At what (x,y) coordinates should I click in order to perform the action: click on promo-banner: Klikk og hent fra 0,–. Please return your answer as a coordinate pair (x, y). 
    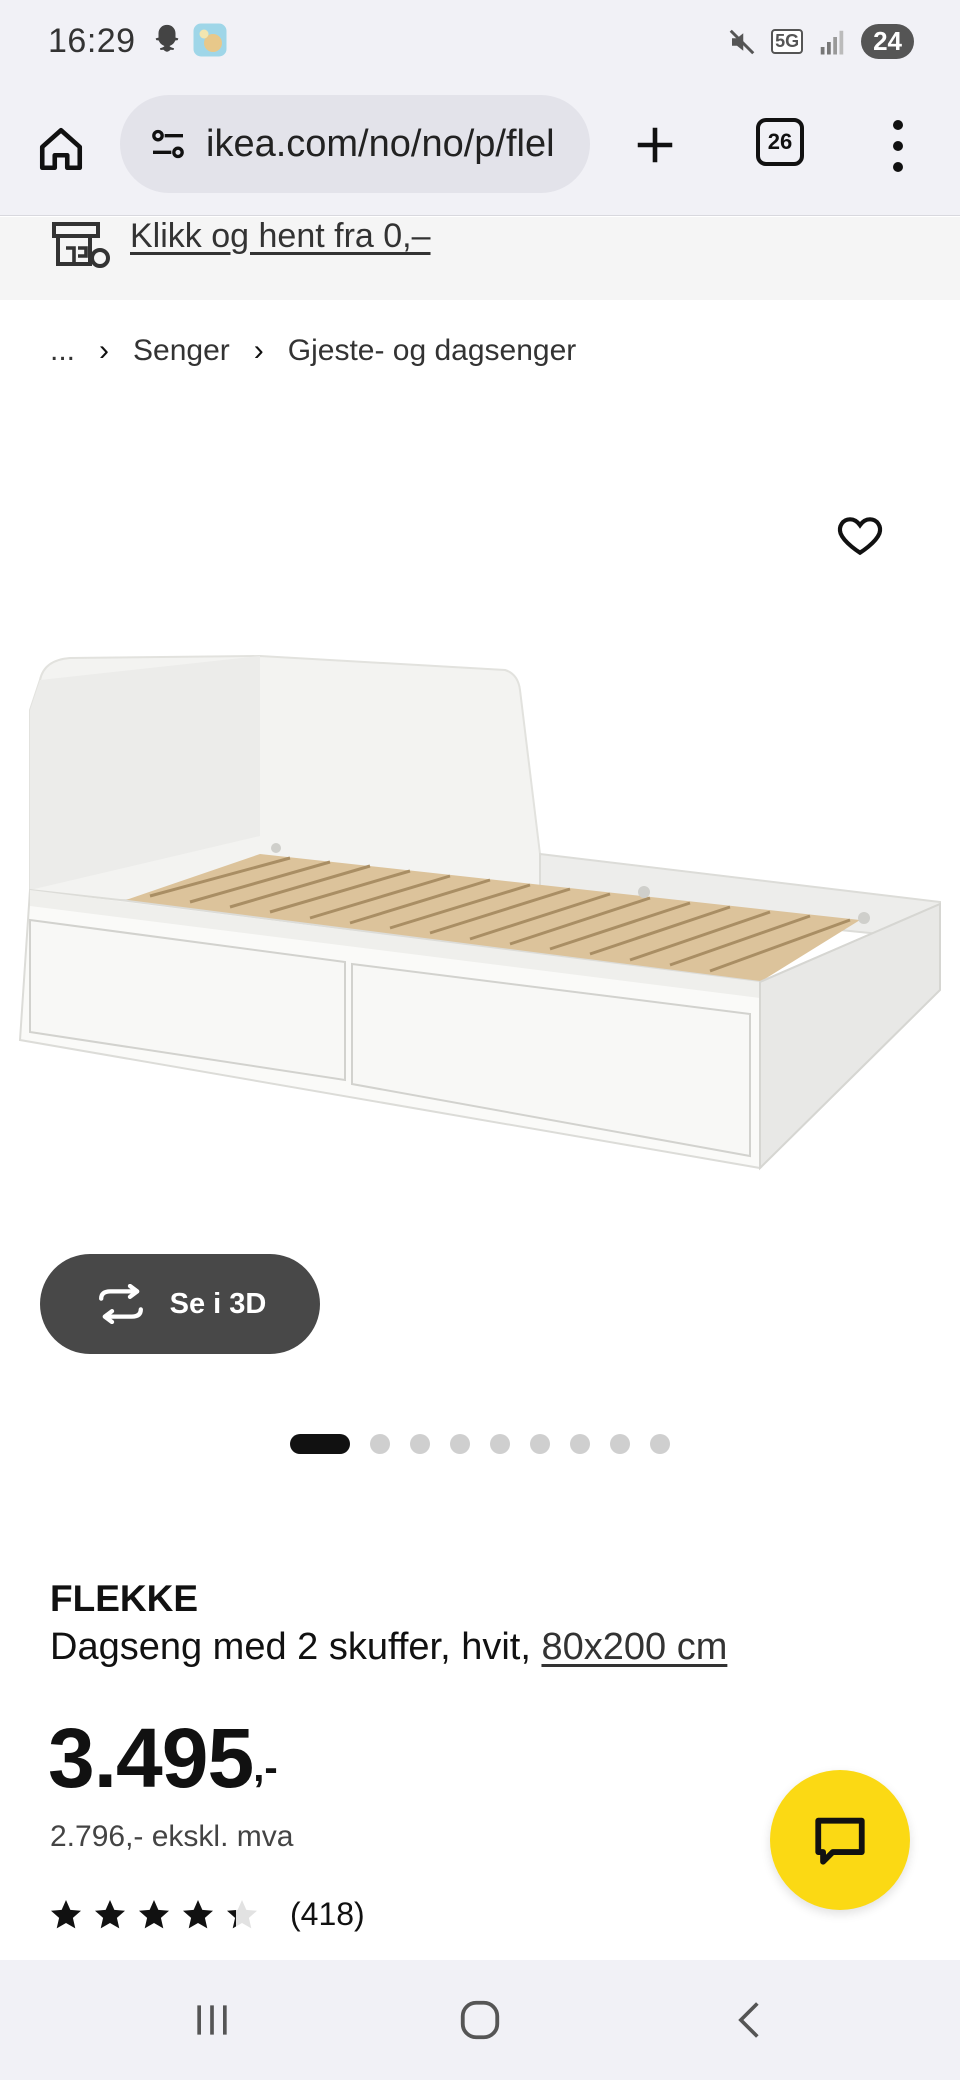
    Looking at the image, I should click on (480, 258).